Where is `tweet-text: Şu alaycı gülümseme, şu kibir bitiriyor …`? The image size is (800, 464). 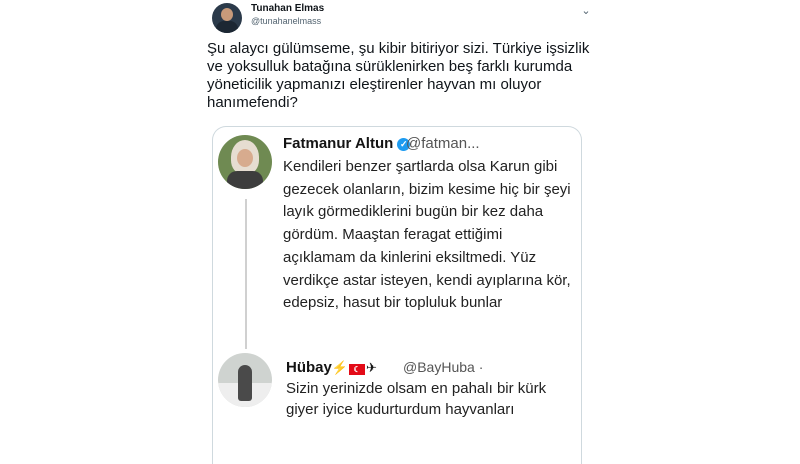 tweet-text: Şu alaycı gülümseme, şu kibir bitiriyor … is located at coordinates (398, 75).